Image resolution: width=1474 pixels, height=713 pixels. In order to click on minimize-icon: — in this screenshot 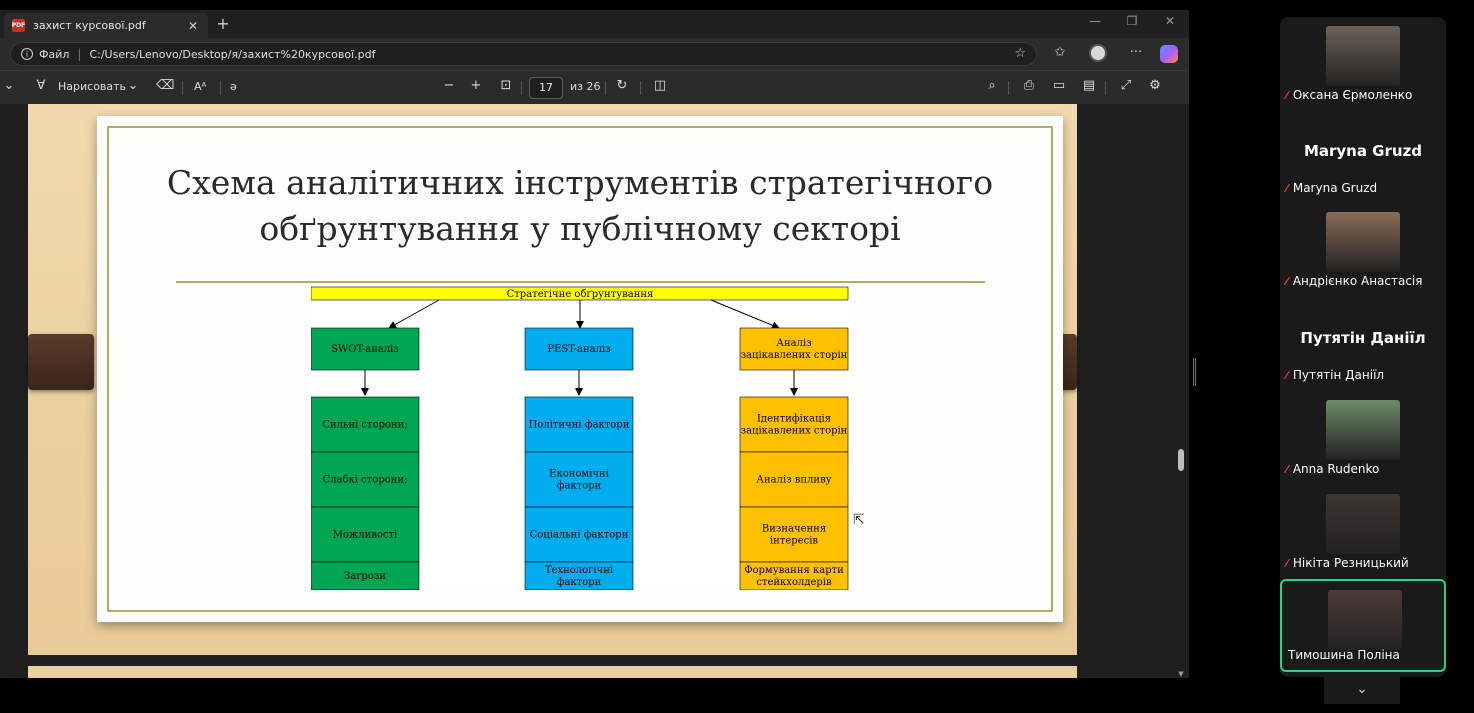, I will do `click(1095, 21)`.